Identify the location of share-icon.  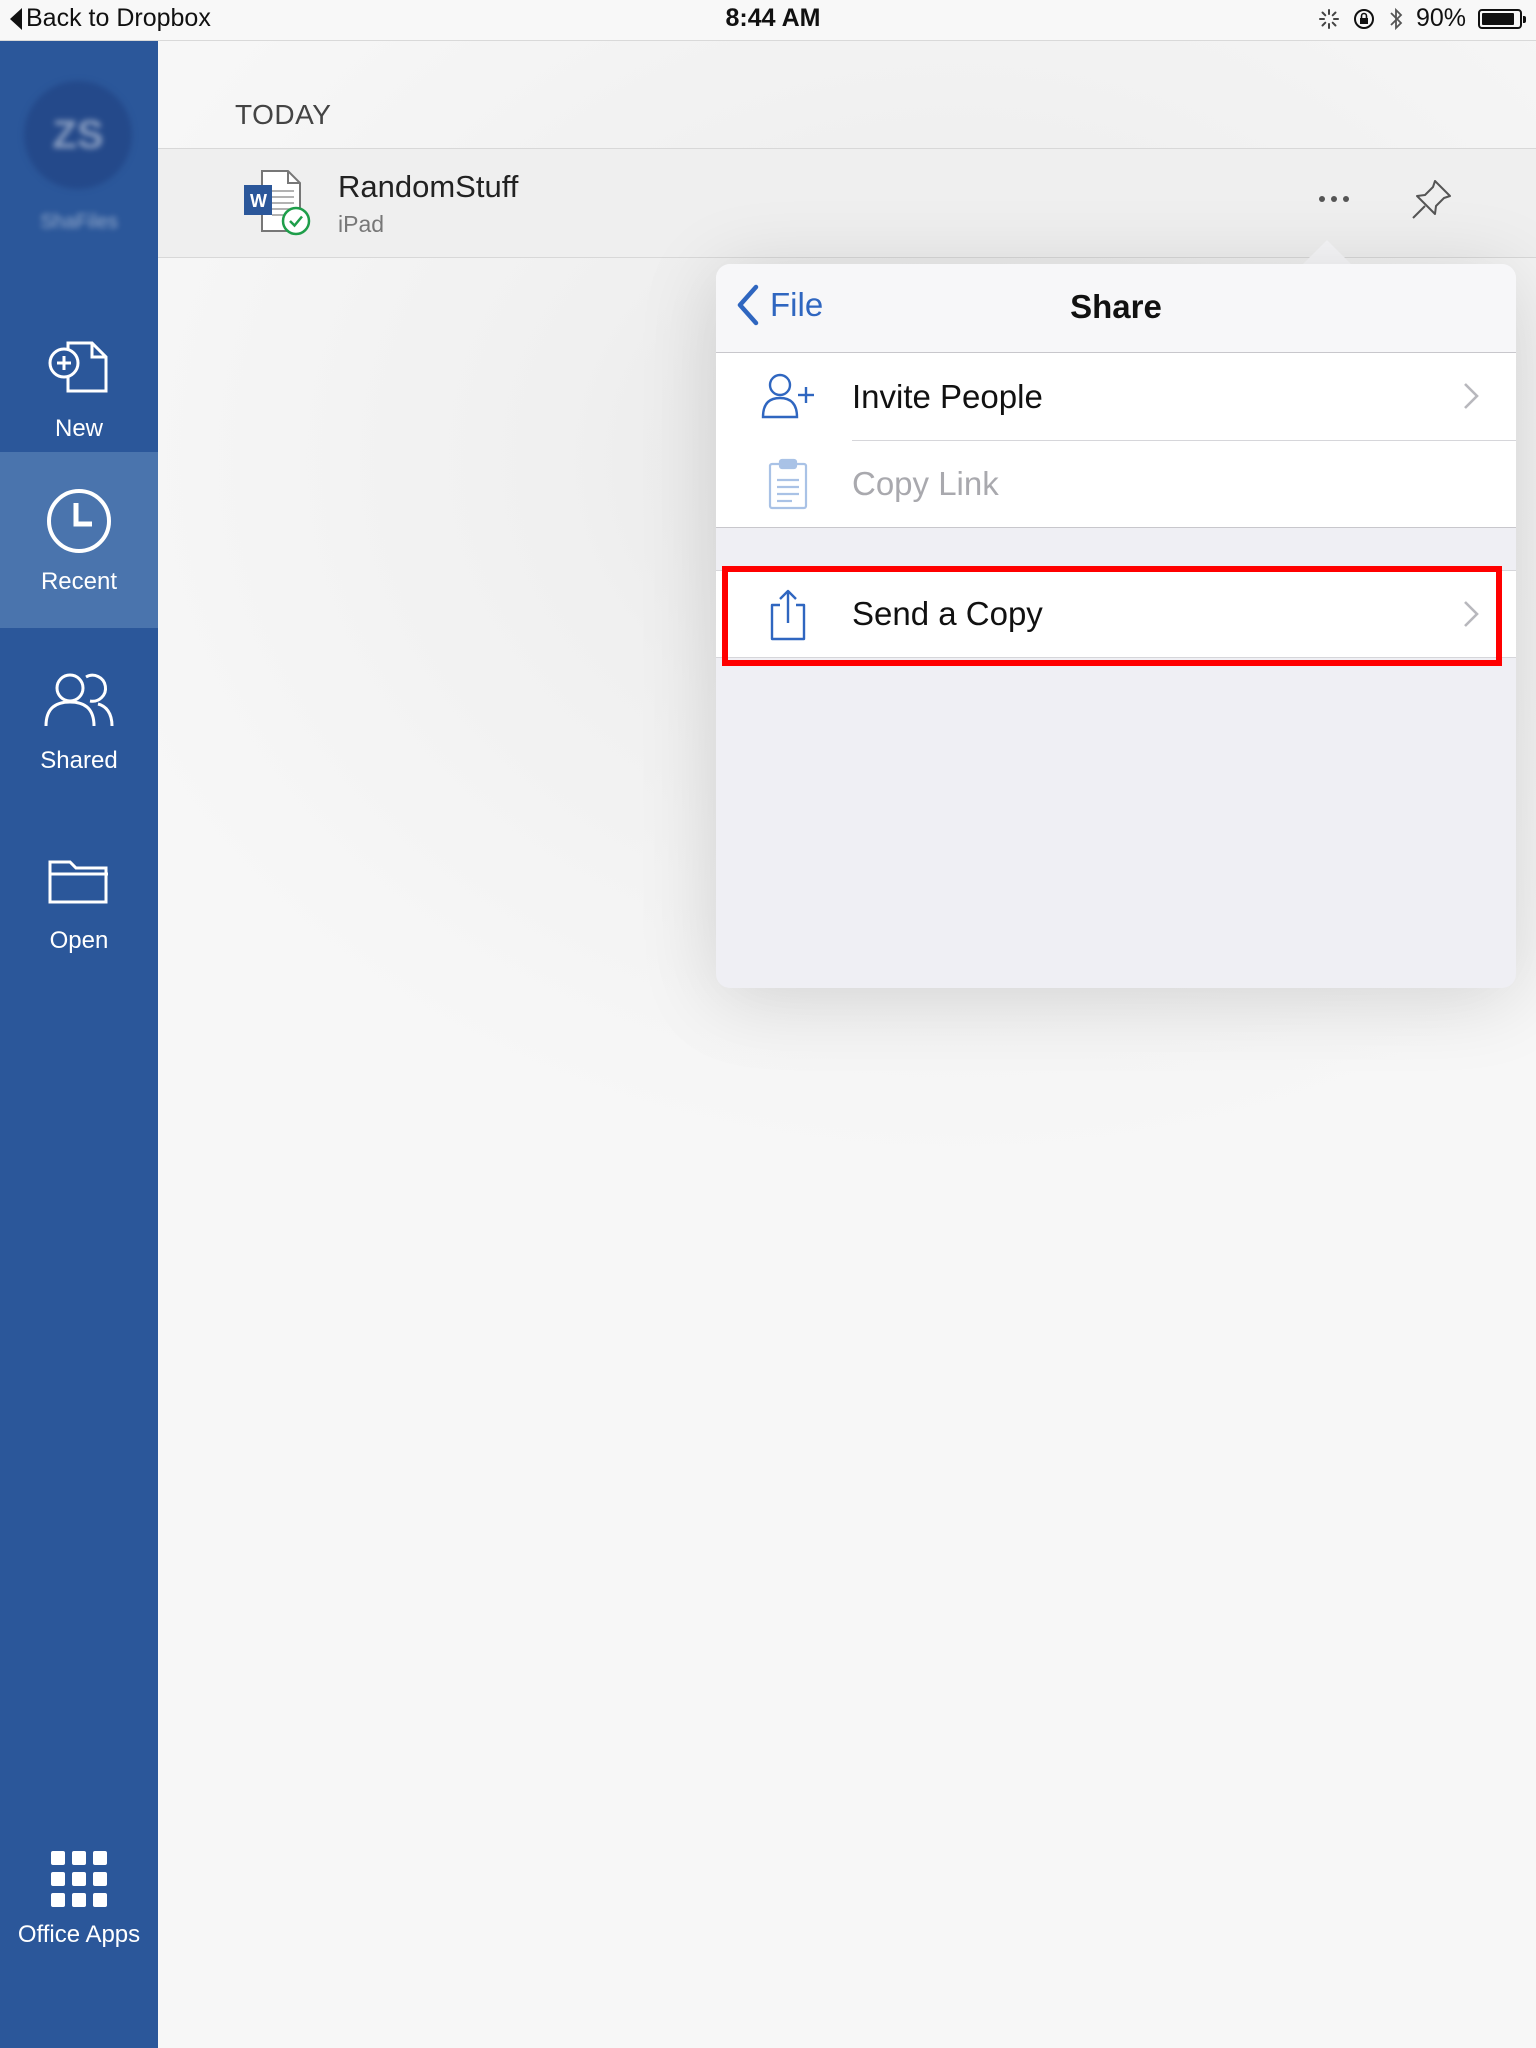
(788, 615).